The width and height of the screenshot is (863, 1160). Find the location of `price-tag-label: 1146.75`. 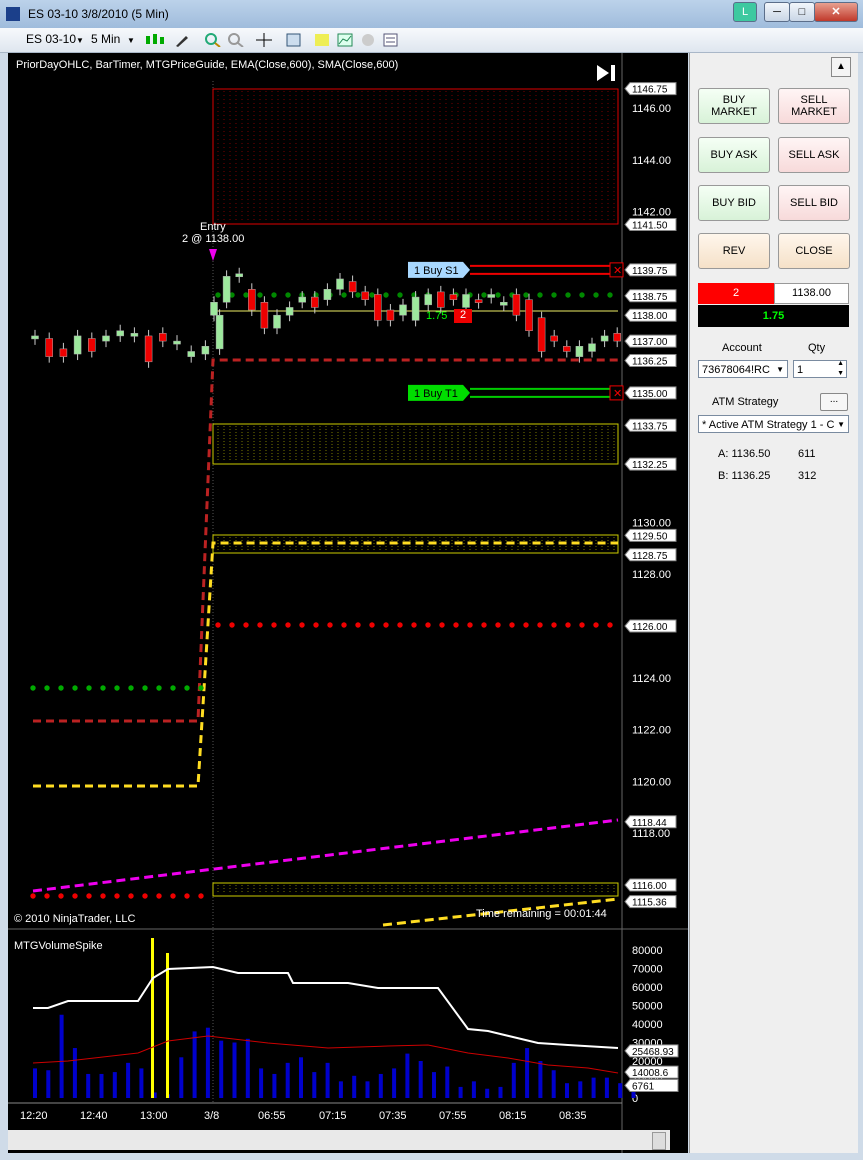

price-tag-label: 1146.75 is located at coordinates (650, 90).